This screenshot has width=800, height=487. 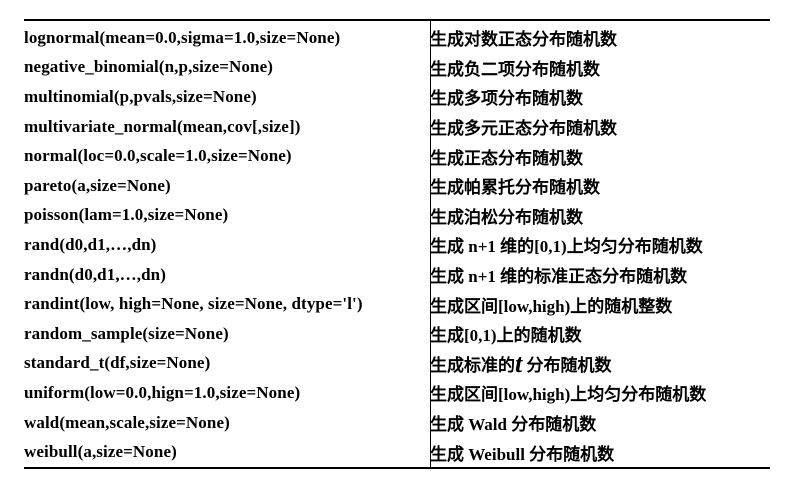 What do you see at coordinates (559, 277) in the screenshot?
I see `function-description: 生成 n+1 维的标准正态分布随机数` at bounding box center [559, 277].